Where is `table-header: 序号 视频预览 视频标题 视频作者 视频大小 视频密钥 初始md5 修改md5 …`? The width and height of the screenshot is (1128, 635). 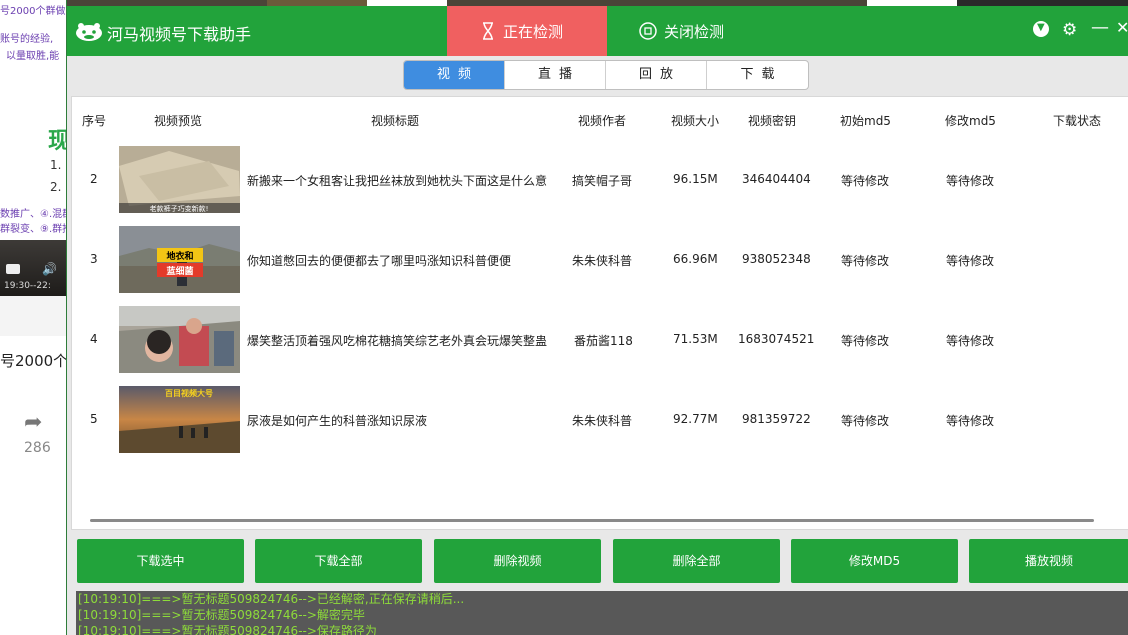
table-header: 序号 视频预览 视频标题 视频作者 视频大小 视频密钥 初始md5 修改md5 … is located at coordinates (600, 120).